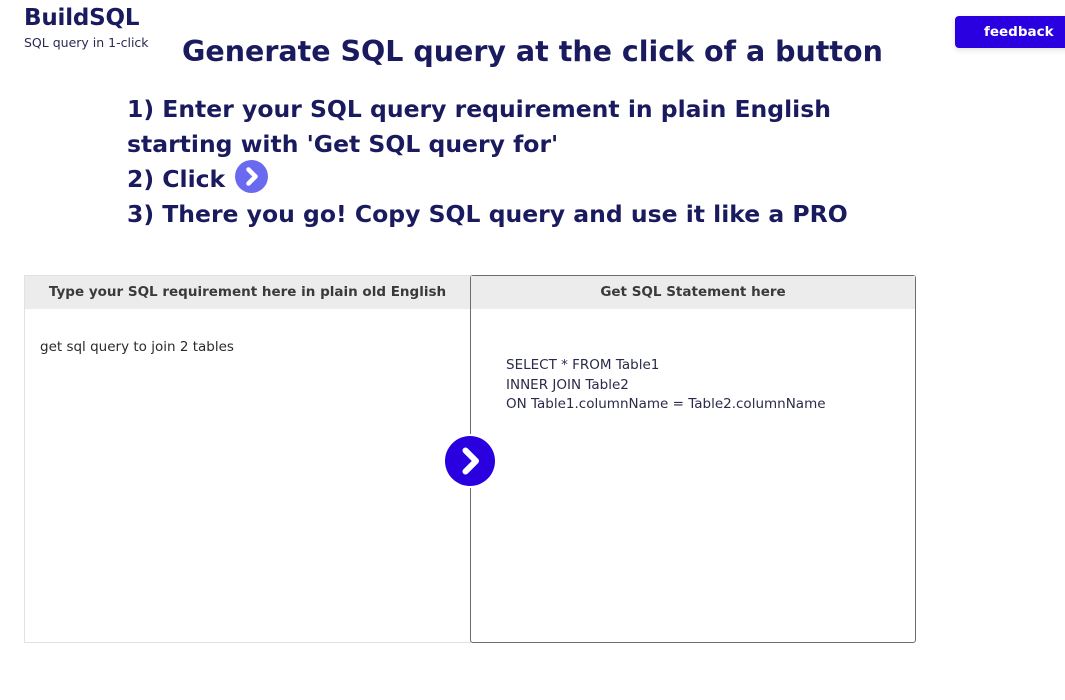 The image size is (1065, 700). I want to click on generate-sql-button, so click(470, 461).